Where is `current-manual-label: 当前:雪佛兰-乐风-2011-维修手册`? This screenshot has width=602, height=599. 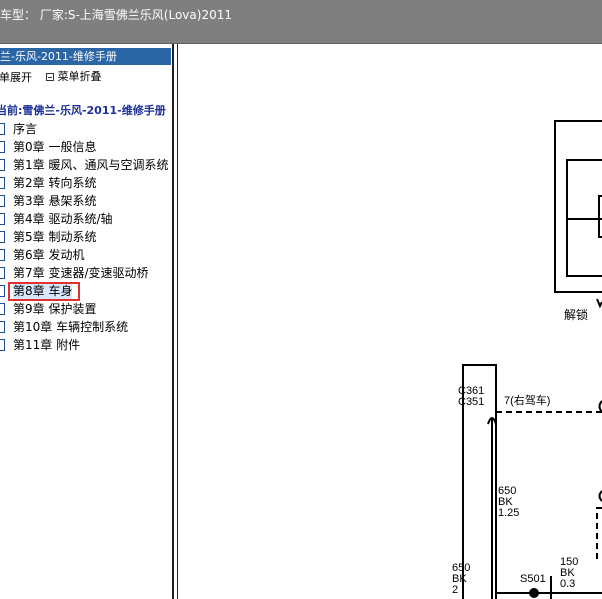
current-manual-label: 当前:雪佛兰-乐风-2011-维修手册 is located at coordinates (83, 110).